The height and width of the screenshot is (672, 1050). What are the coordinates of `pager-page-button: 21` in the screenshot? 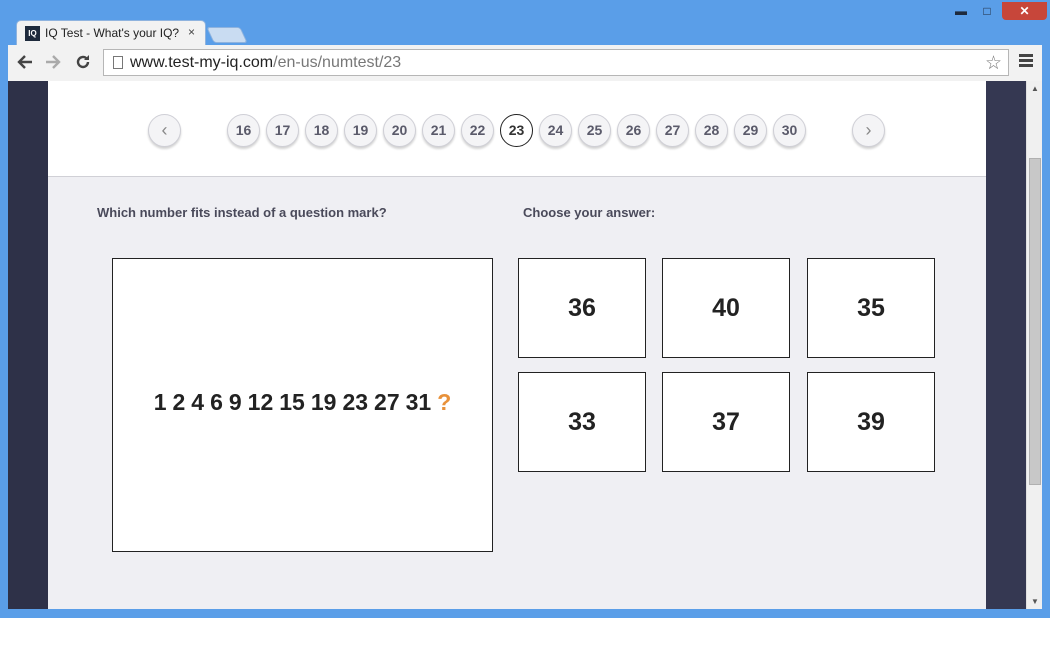 It's located at (438, 130).